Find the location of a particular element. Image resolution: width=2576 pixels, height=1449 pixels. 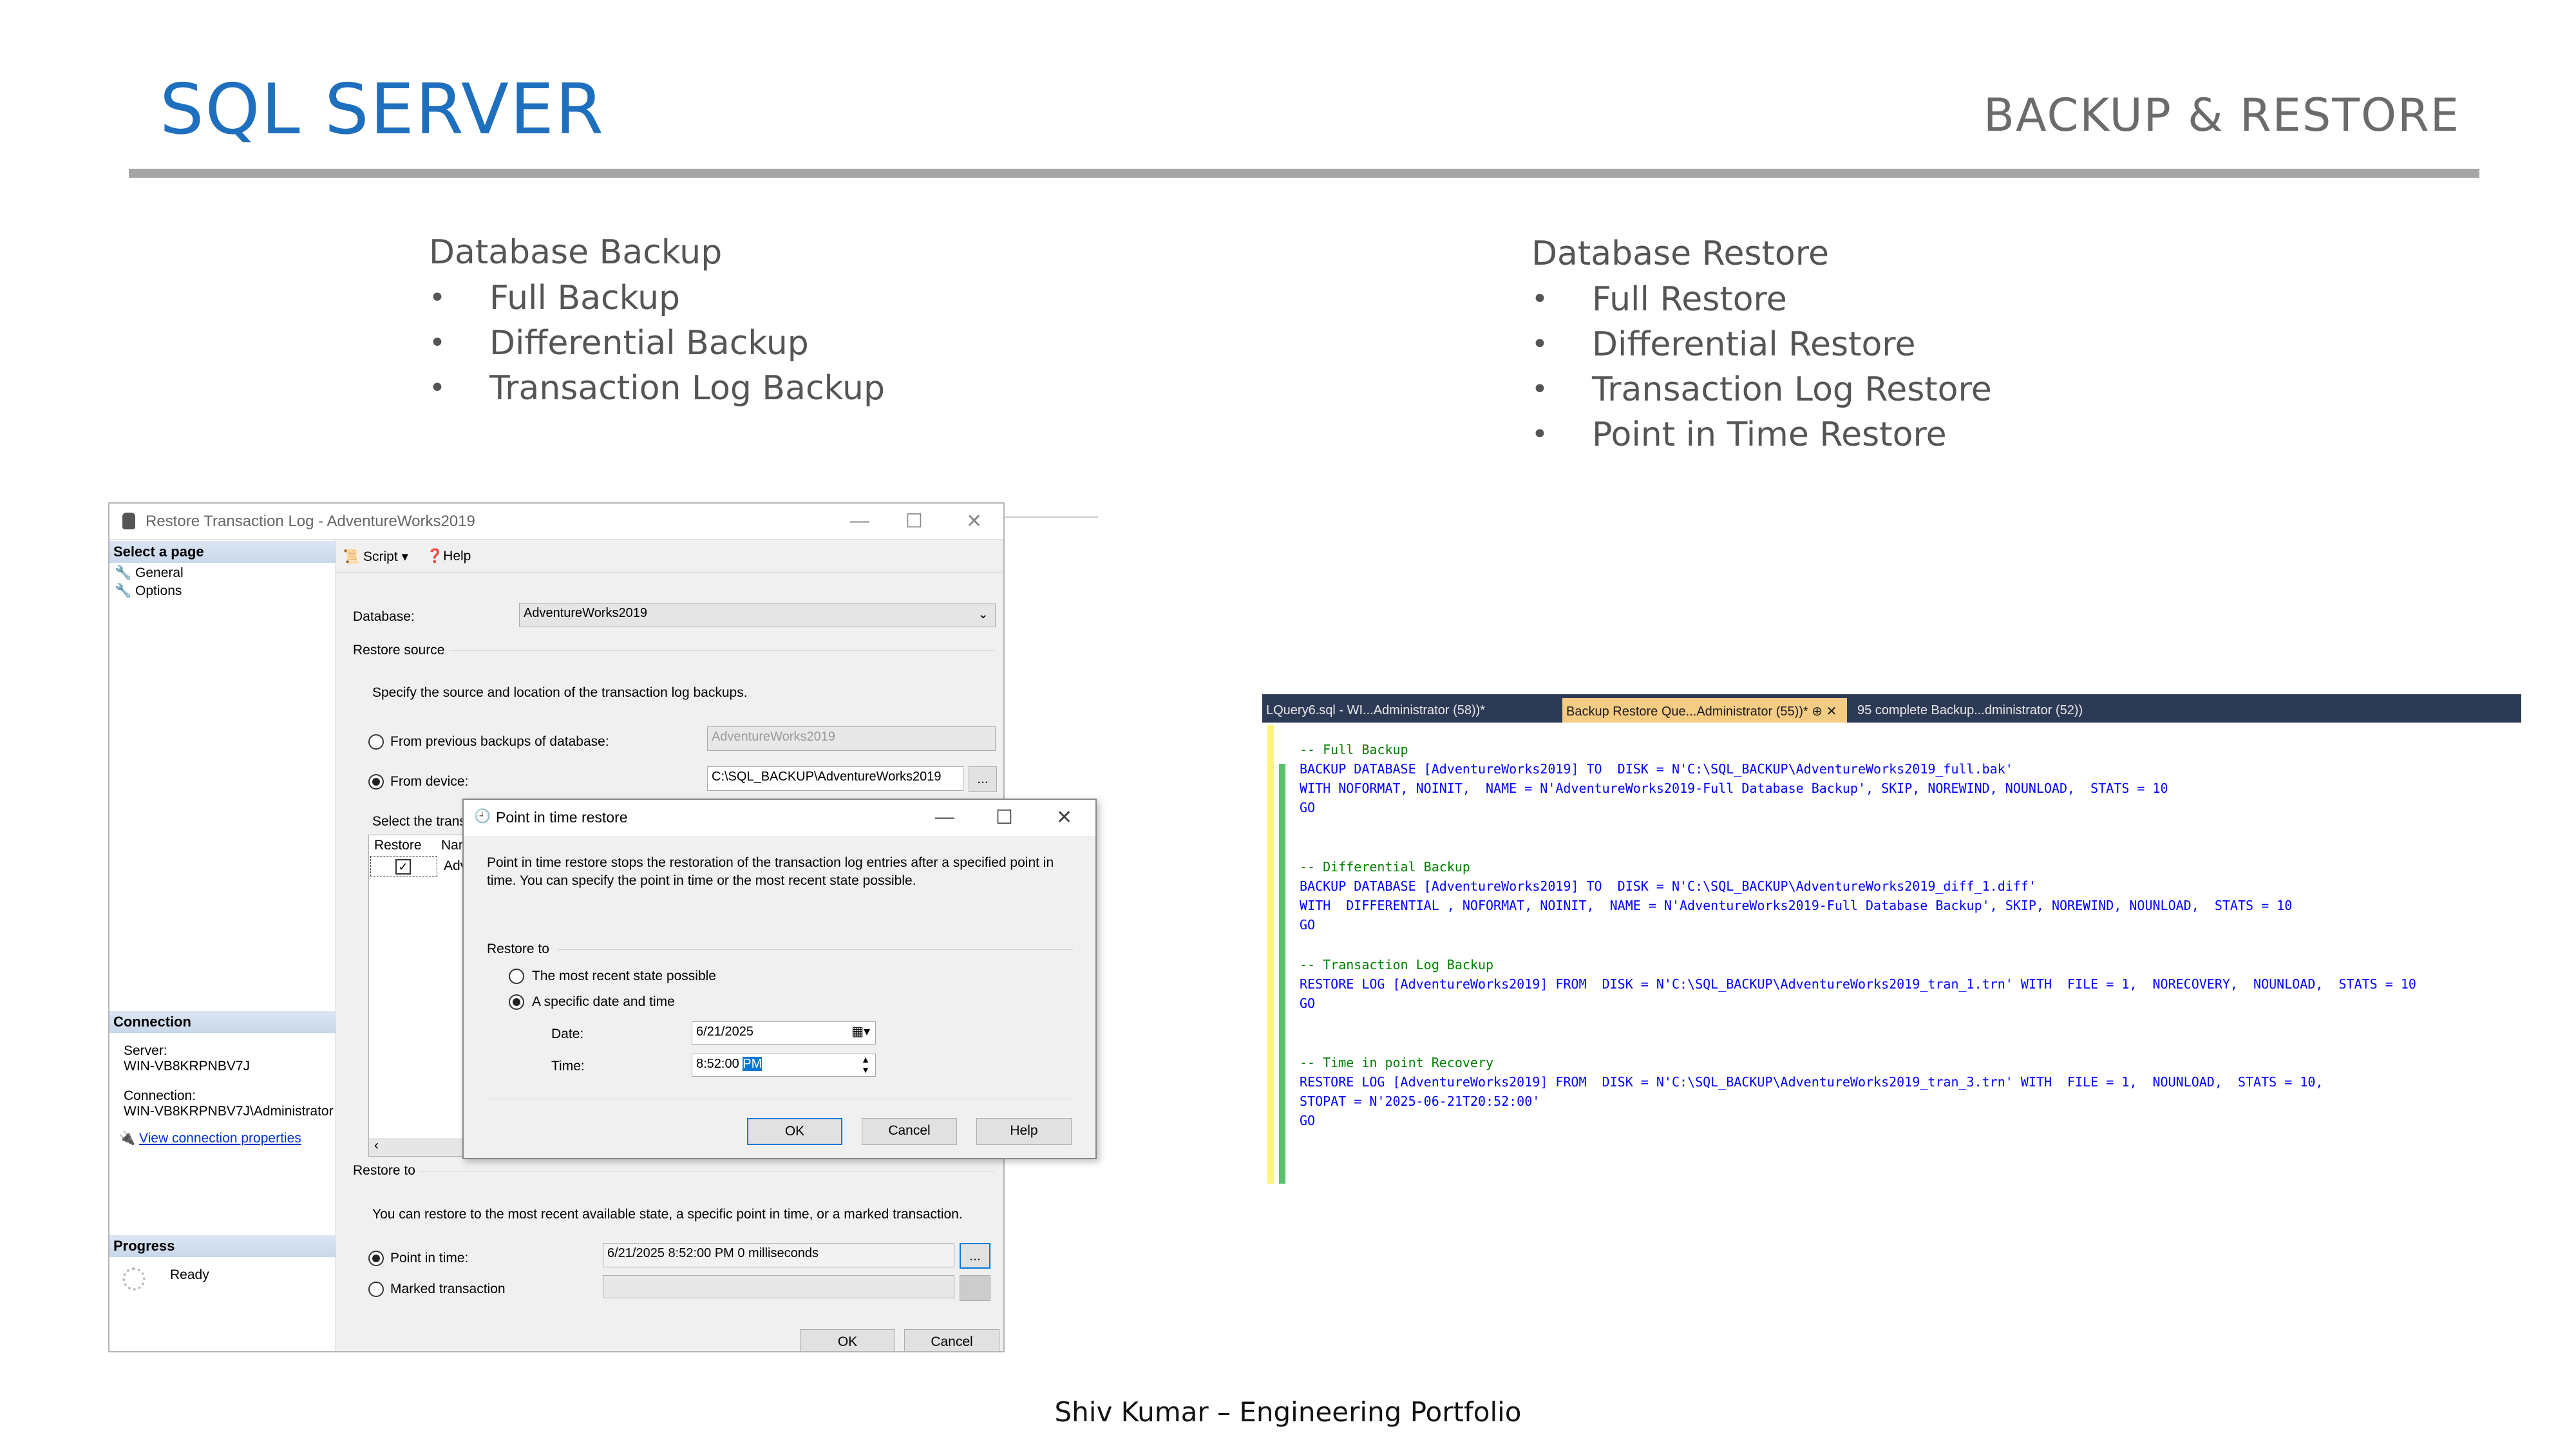

restore-to-label: Restore to is located at coordinates (518, 949).